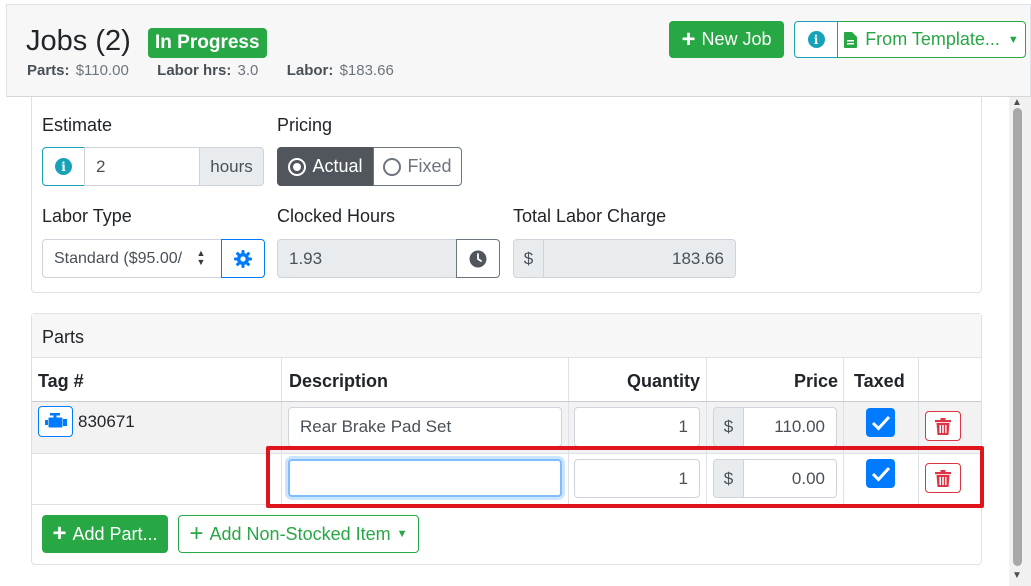  What do you see at coordinates (48, 70) in the screenshot?
I see `parts-total-label: Parts:` at bounding box center [48, 70].